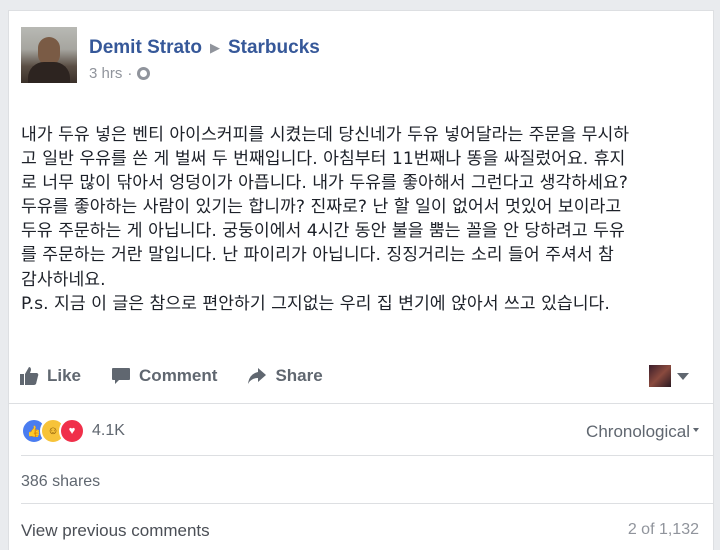 Image resolution: width=720 pixels, height=550 pixels. I want to click on globe-icon, so click(144, 73).